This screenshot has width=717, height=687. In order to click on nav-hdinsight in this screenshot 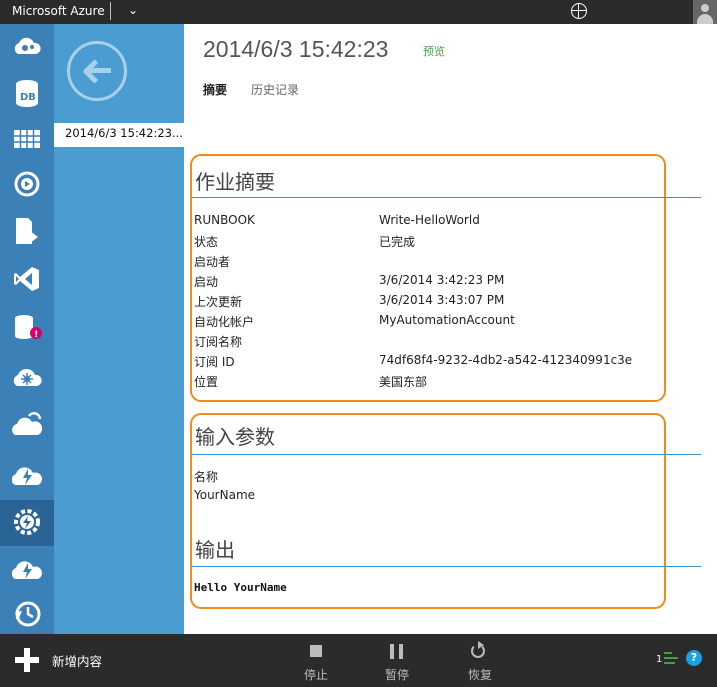, I will do `click(27, 377)`.